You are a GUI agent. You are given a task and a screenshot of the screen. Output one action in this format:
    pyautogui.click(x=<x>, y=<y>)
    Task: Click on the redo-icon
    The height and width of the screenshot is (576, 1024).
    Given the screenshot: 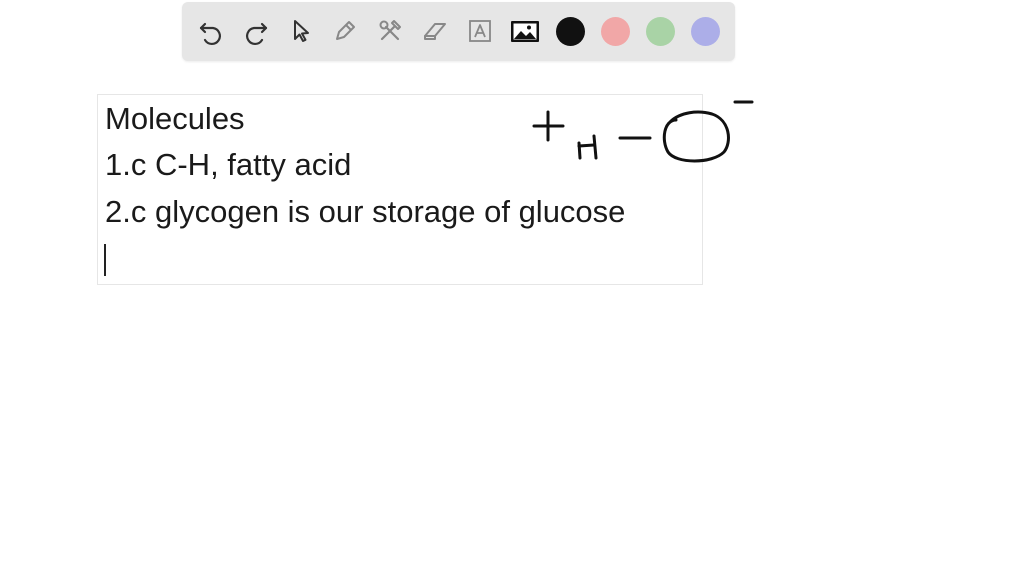 What is the action you would take?
    pyautogui.click(x=256, y=31)
    